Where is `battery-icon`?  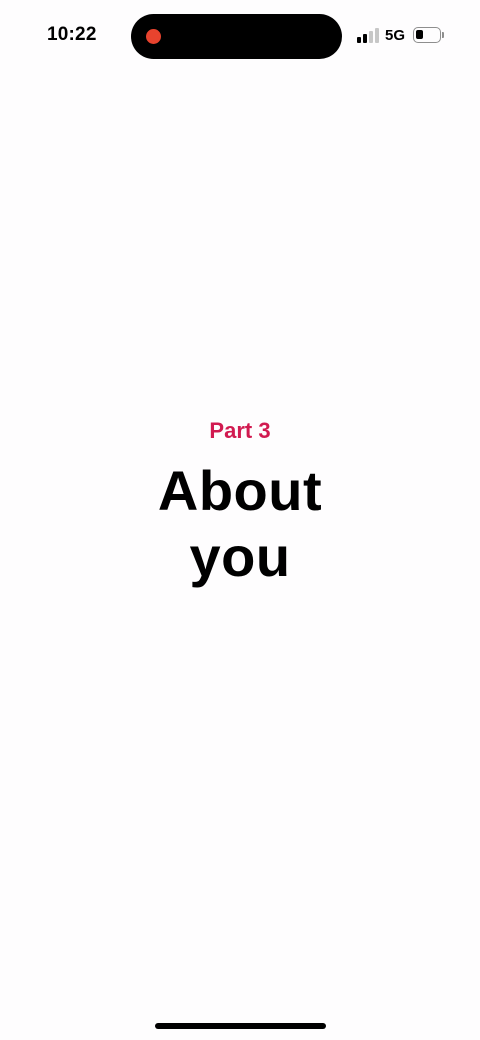
battery-icon is located at coordinates (427, 35).